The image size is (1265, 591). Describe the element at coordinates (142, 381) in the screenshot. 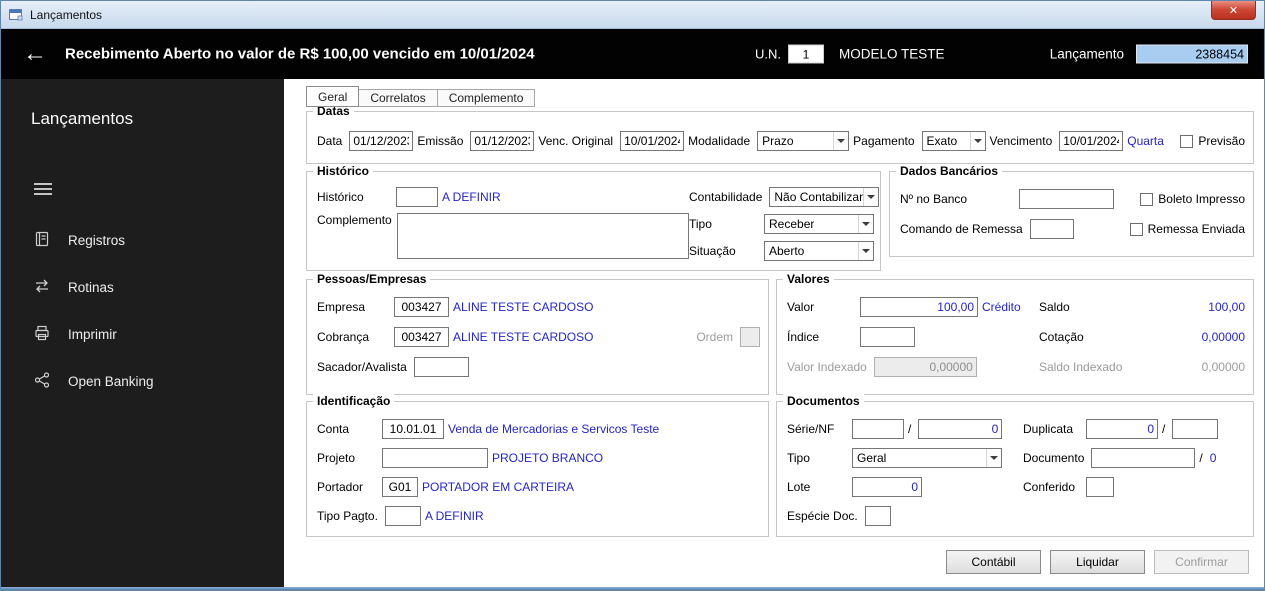

I see `sidebar-item-open-banking: Open Banking` at that location.